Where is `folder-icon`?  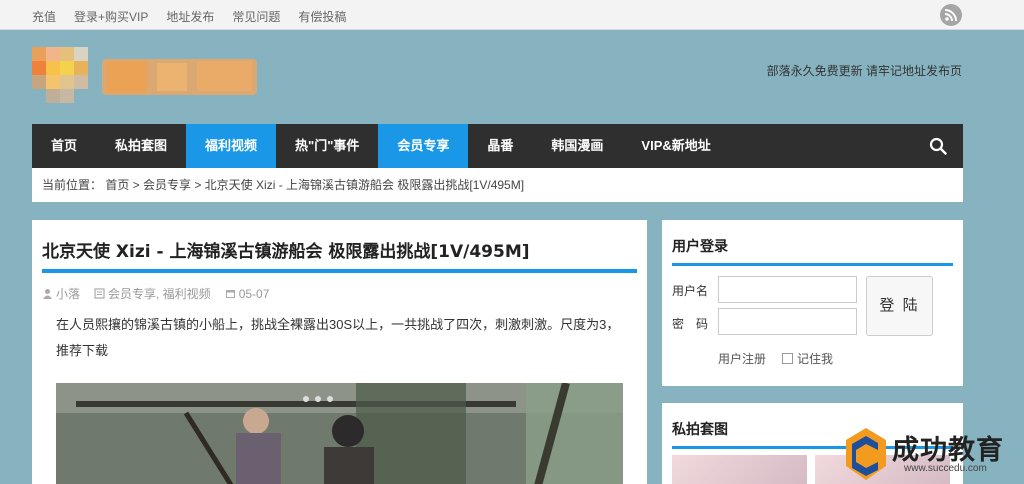
folder-icon is located at coordinates (99, 293).